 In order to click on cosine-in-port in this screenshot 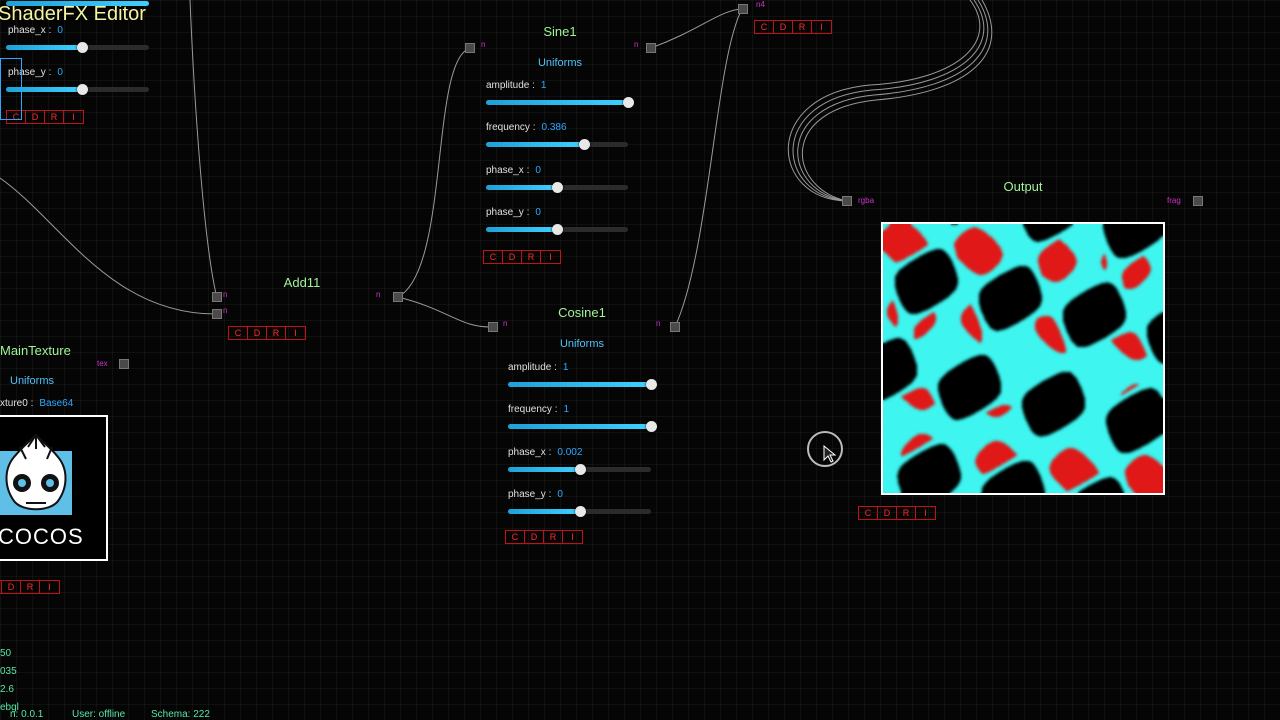, I will do `click(493, 327)`.